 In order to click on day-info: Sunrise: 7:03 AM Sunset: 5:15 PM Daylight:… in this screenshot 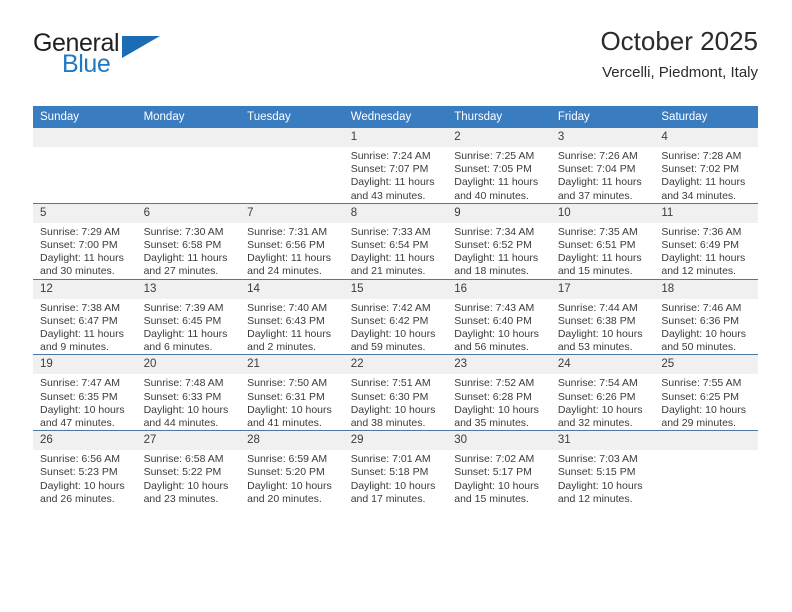, I will do `click(603, 478)`.